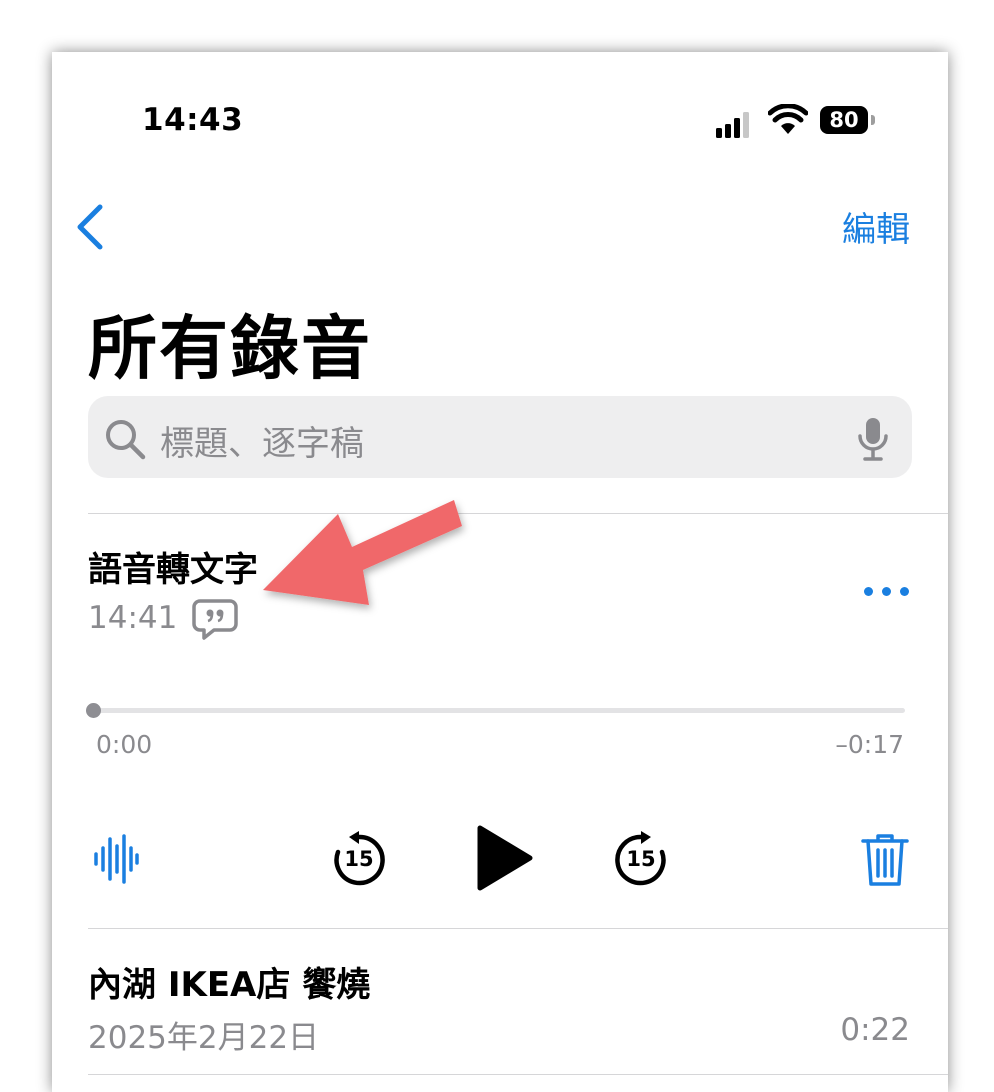  I want to click on recording-title: 語音轉文字, so click(173, 566).